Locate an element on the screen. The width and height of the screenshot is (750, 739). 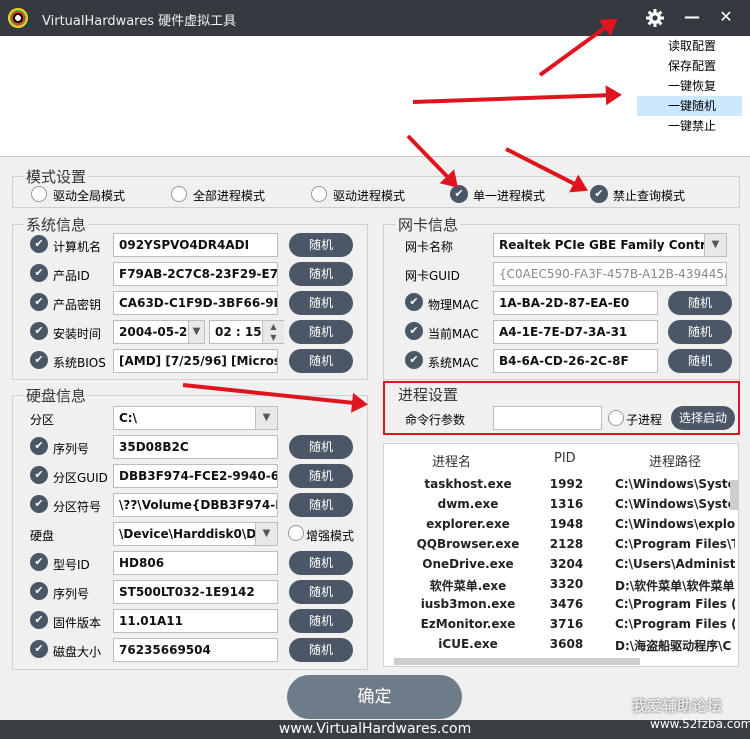
random-partition-symbol-button: 随机 is located at coordinates (321, 505).